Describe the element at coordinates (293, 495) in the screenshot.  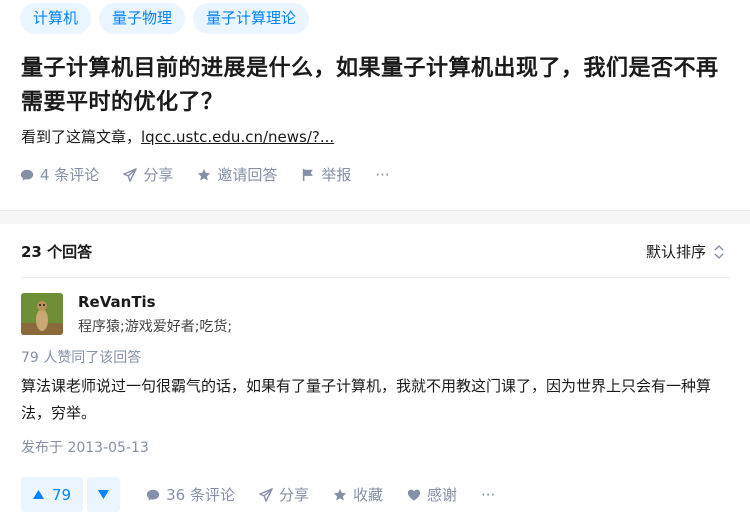
I see `answer-share-label: 分享` at that location.